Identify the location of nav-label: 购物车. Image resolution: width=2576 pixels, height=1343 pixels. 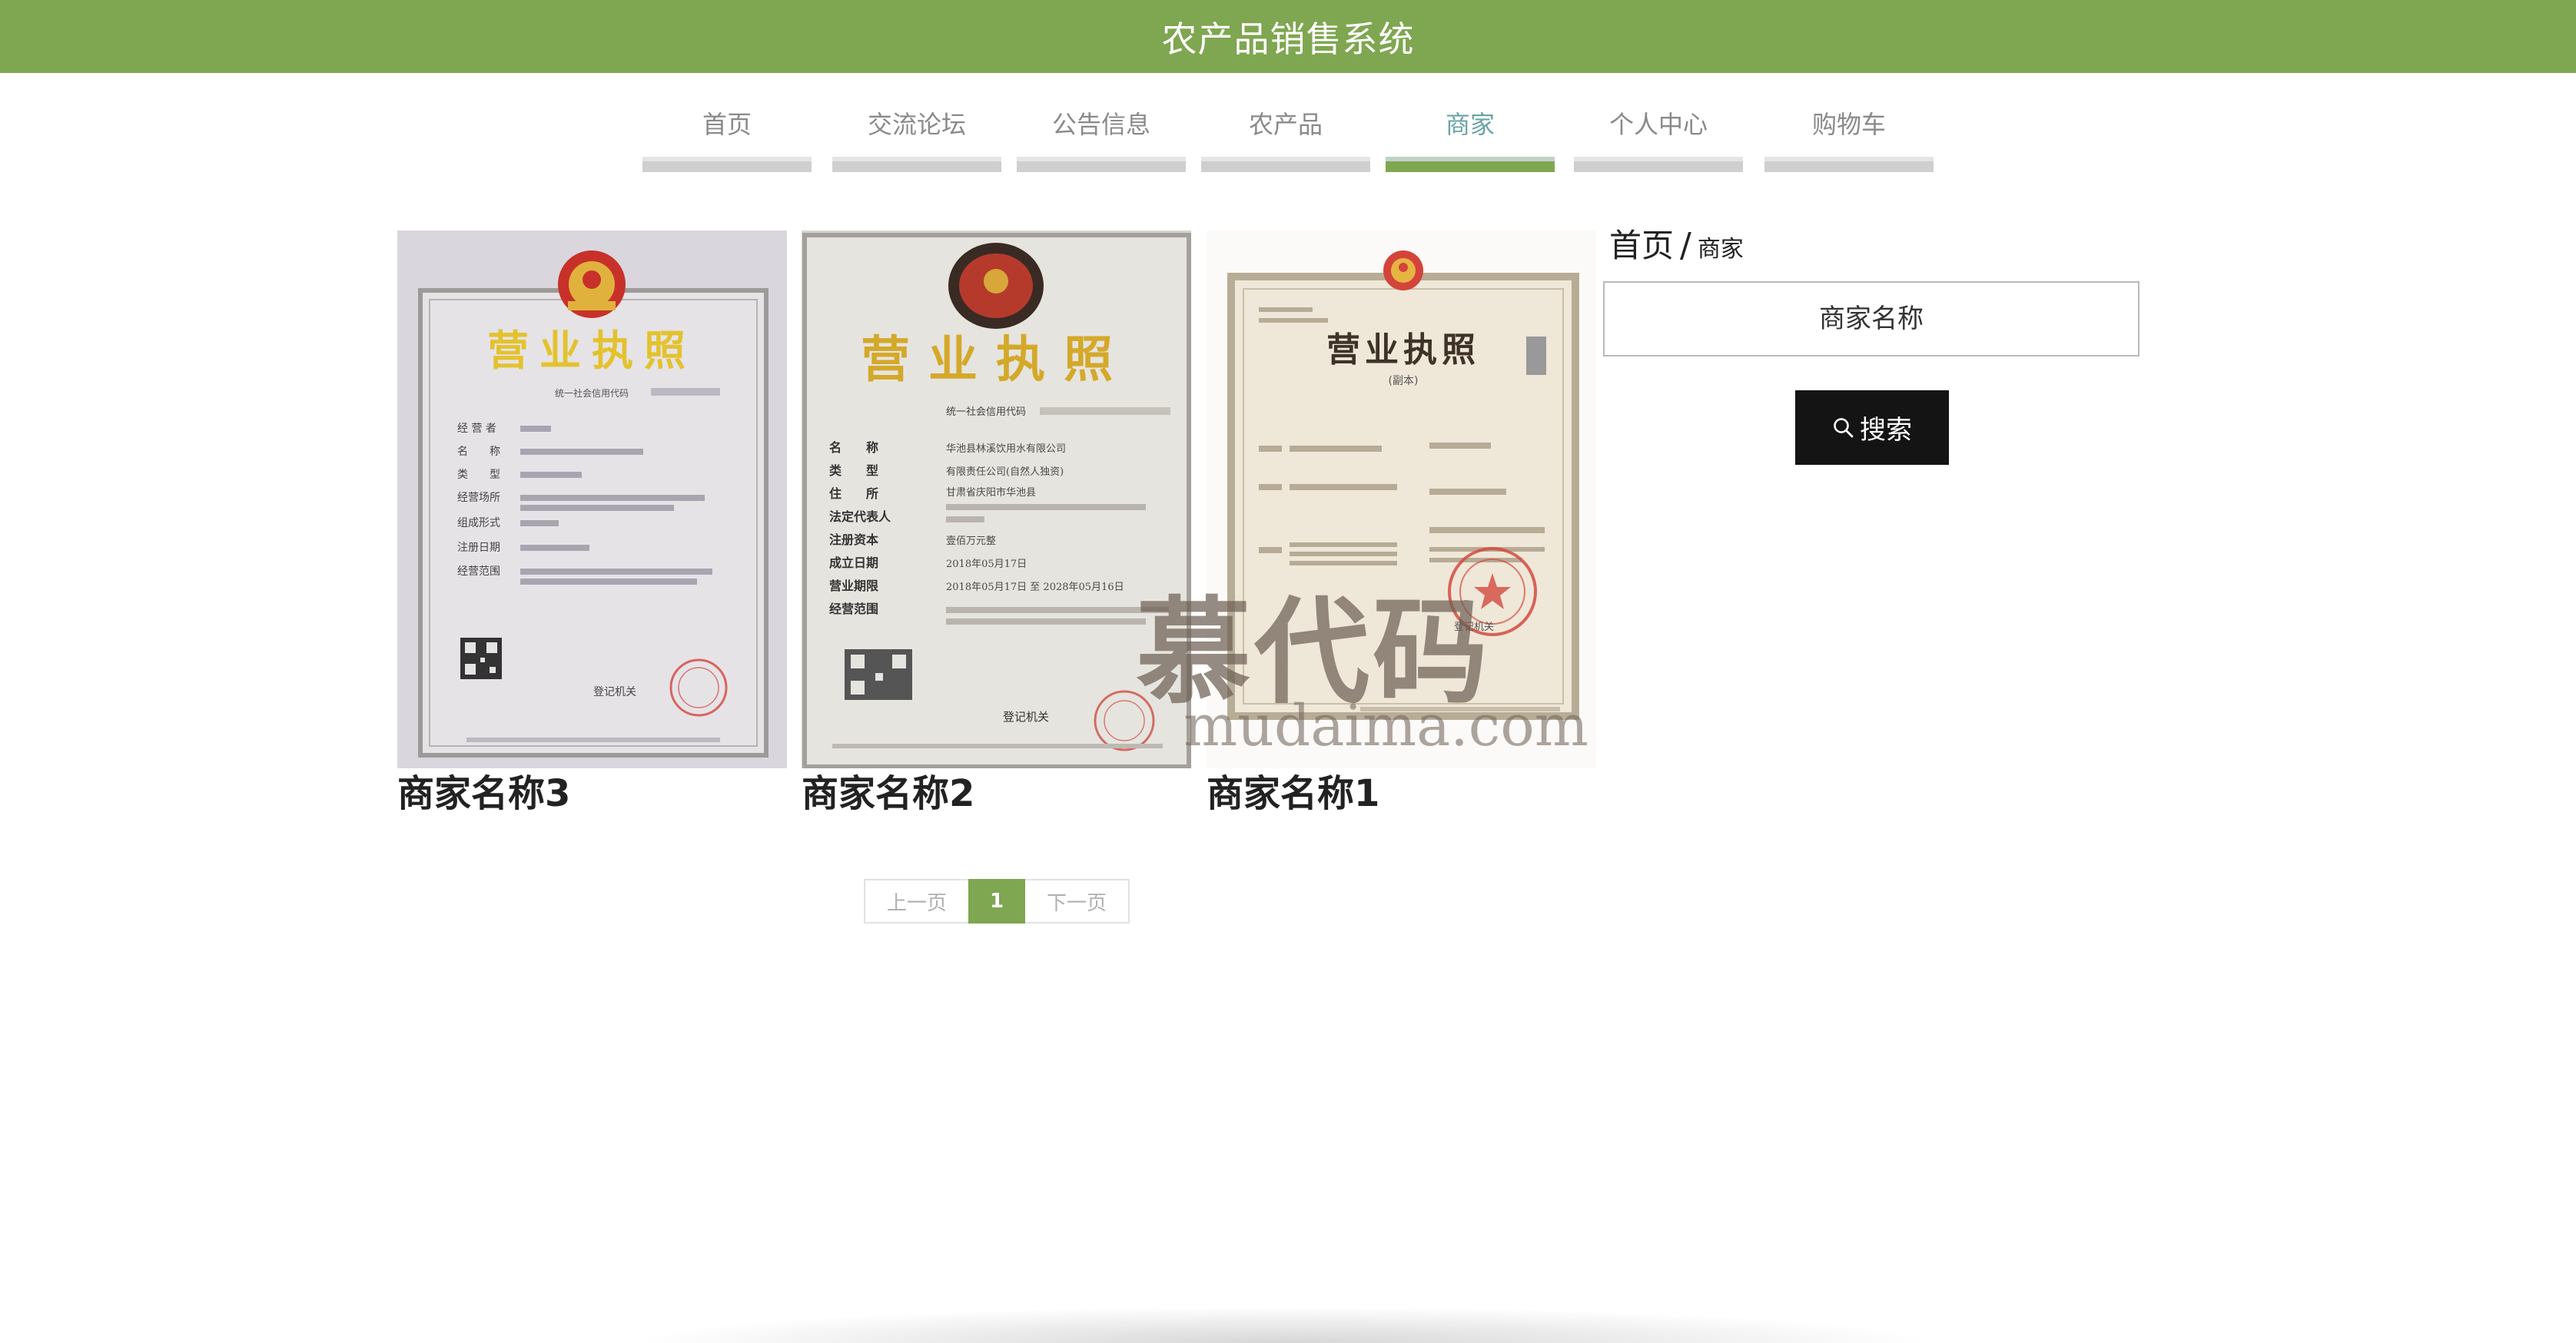
(1848, 125).